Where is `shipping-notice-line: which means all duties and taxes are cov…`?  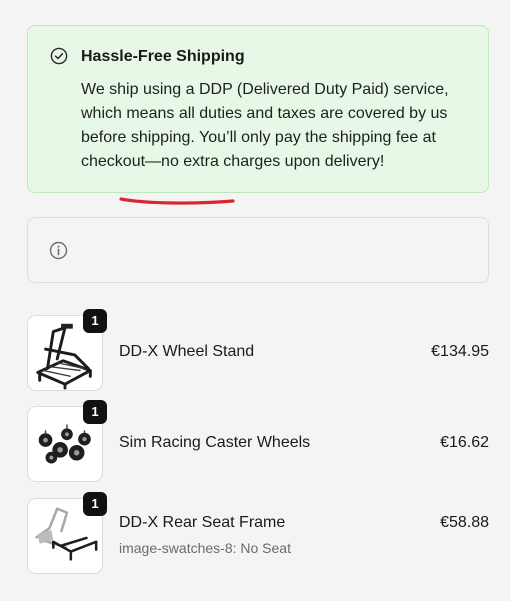 shipping-notice-line: which means all duties and taxes are cov… is located at coordinates (264, 113).